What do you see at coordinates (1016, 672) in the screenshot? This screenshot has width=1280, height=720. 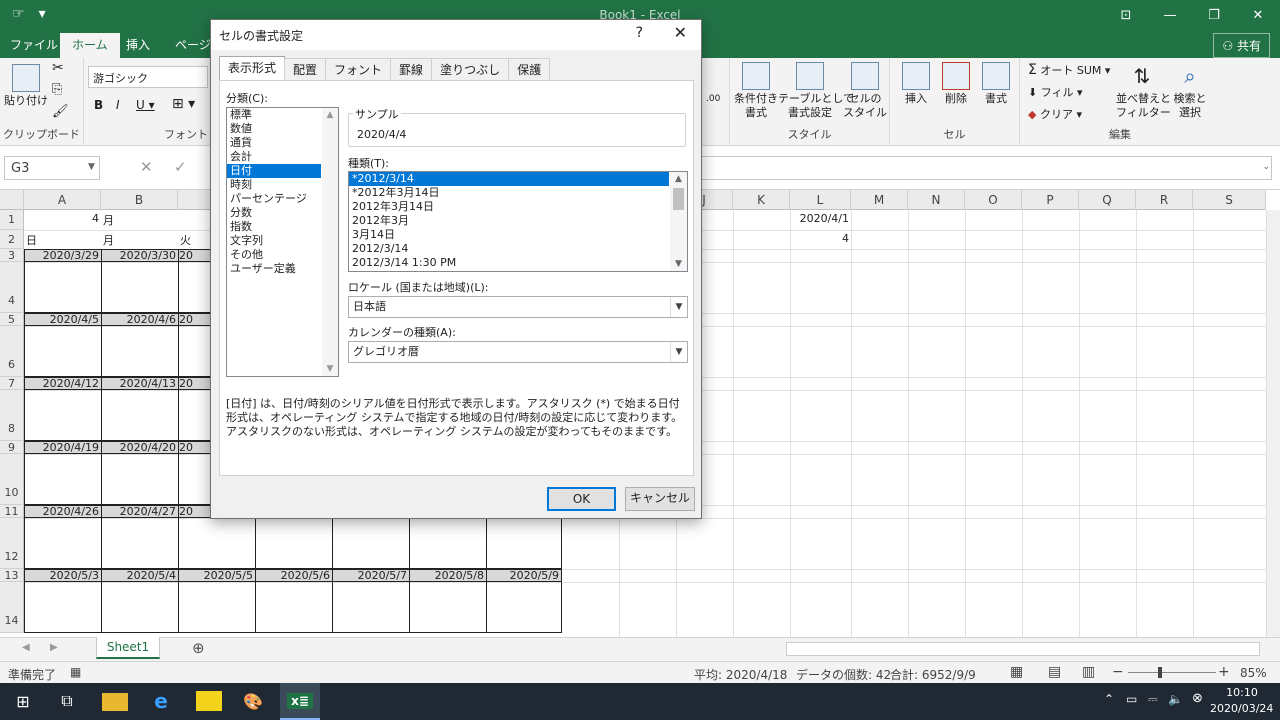 I see `normal-view-icon: ▦` at bounding box center [1016, 672].